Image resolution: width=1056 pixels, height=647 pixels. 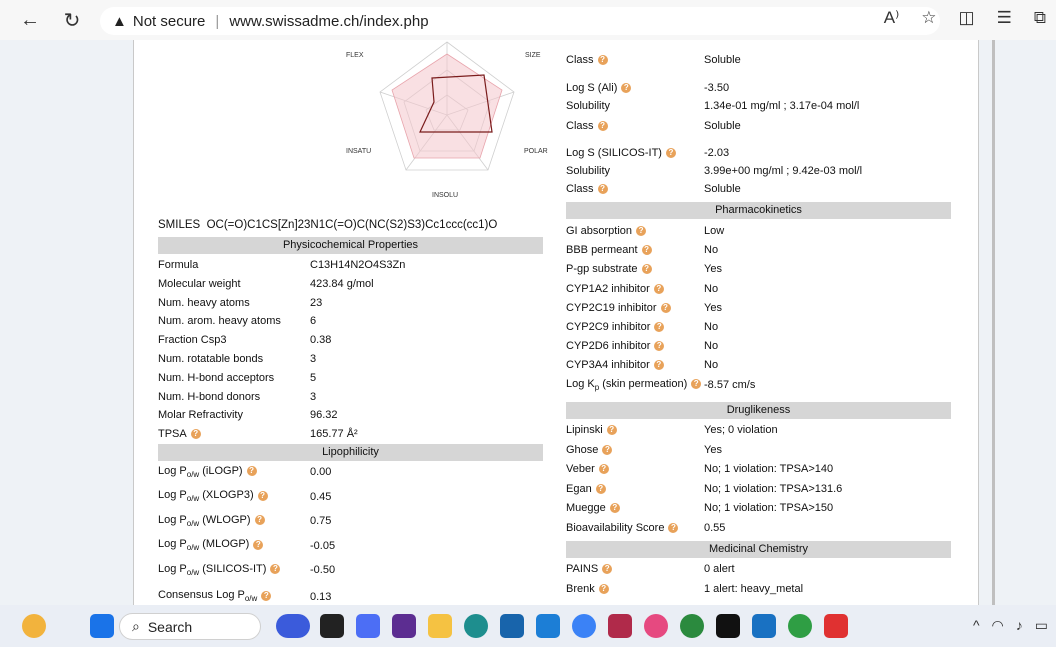 I want to click on weather-icon, so click(x=34, y=626).